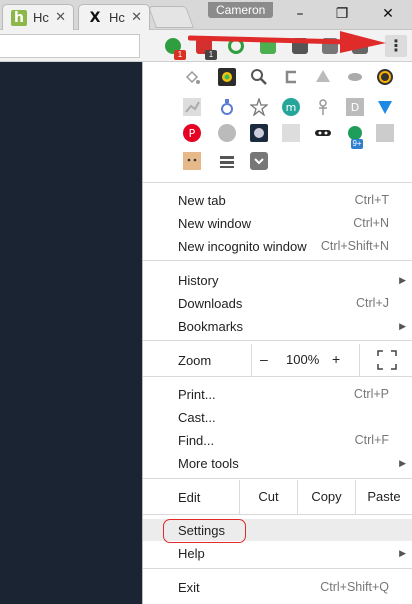 Image resolution: width=412 pixels, height=604 pixels. What do you see at coordinates (195, 360) in the screenshot?
I see `zoom-label: Zoom` at bounding box center [195, 360].